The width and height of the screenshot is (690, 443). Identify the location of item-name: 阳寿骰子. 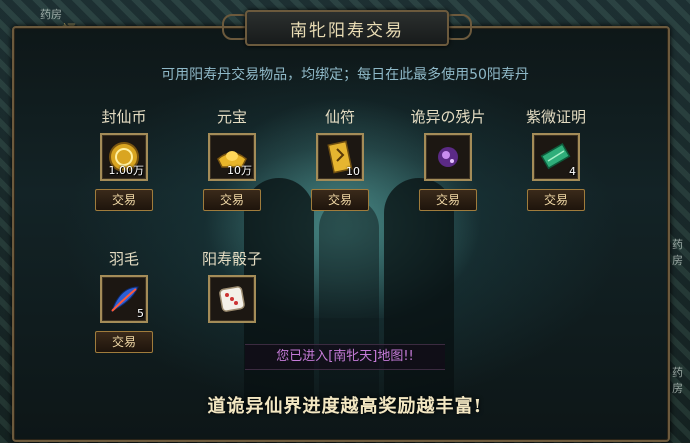
(231, 259).